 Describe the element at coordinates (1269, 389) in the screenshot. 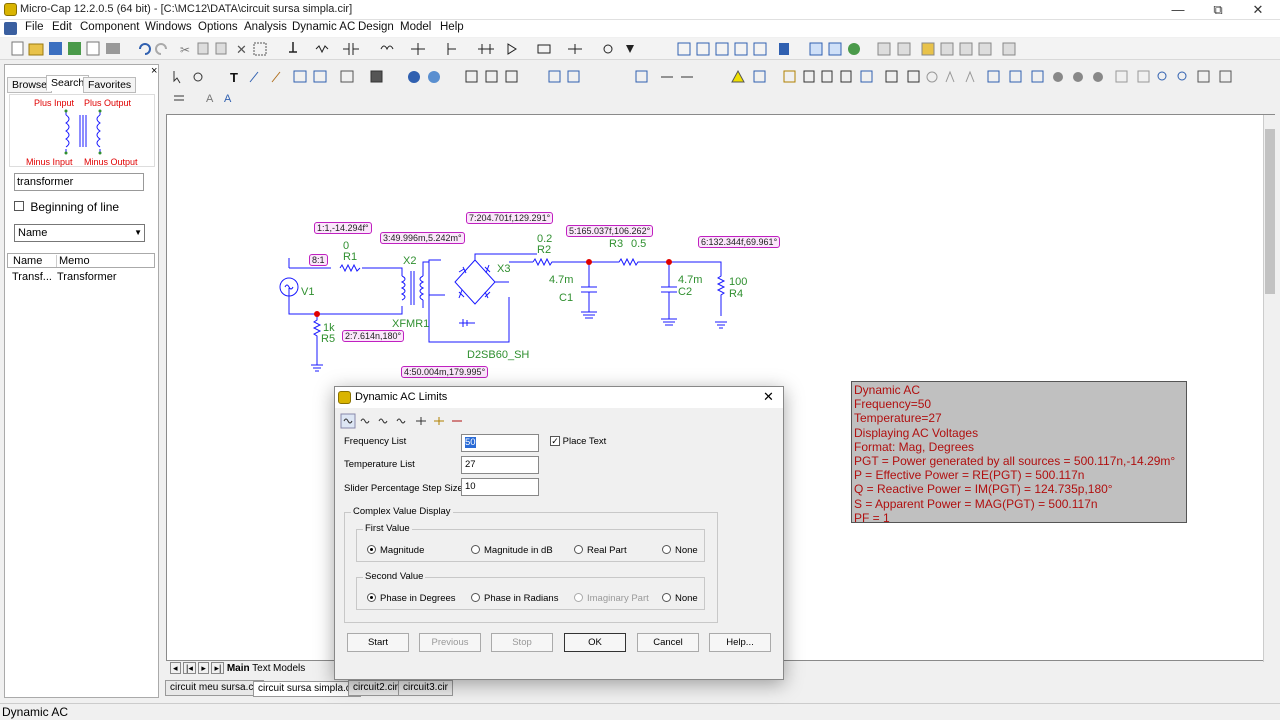

I see `vertical-scrollbar` at that location.